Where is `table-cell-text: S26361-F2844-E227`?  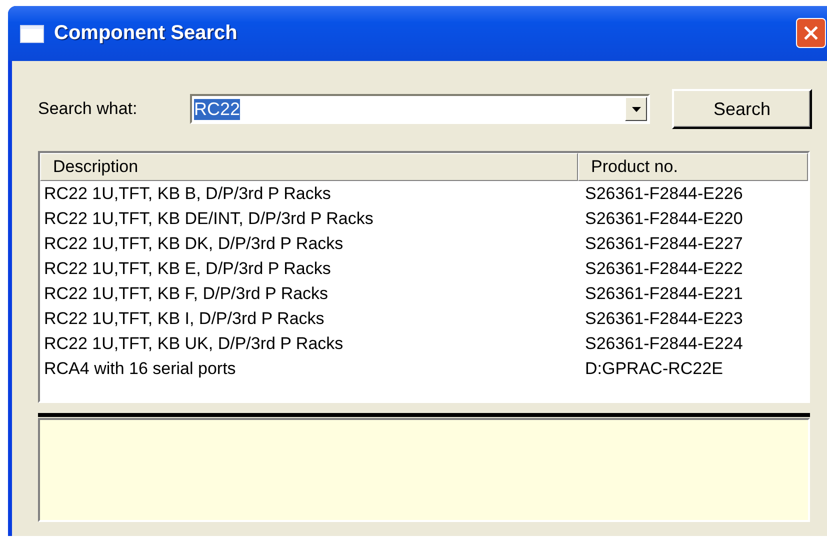
table-cell-text: S26361-F2844-E227 is located at coordinates (663, 244).